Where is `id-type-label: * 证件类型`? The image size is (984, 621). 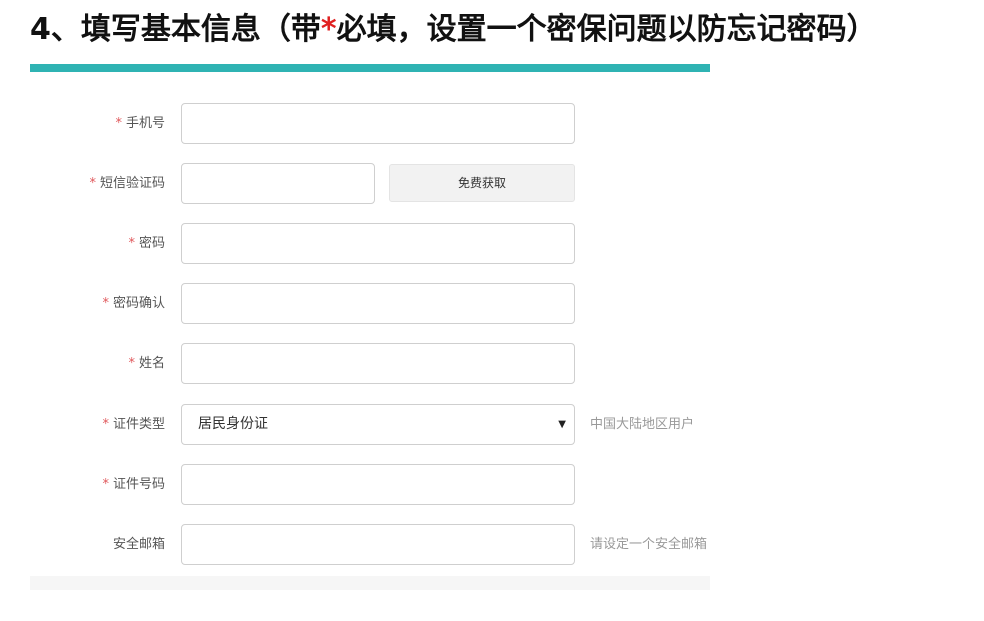 id-type-label: * 证件类型 is located at coordinates (133, 424).